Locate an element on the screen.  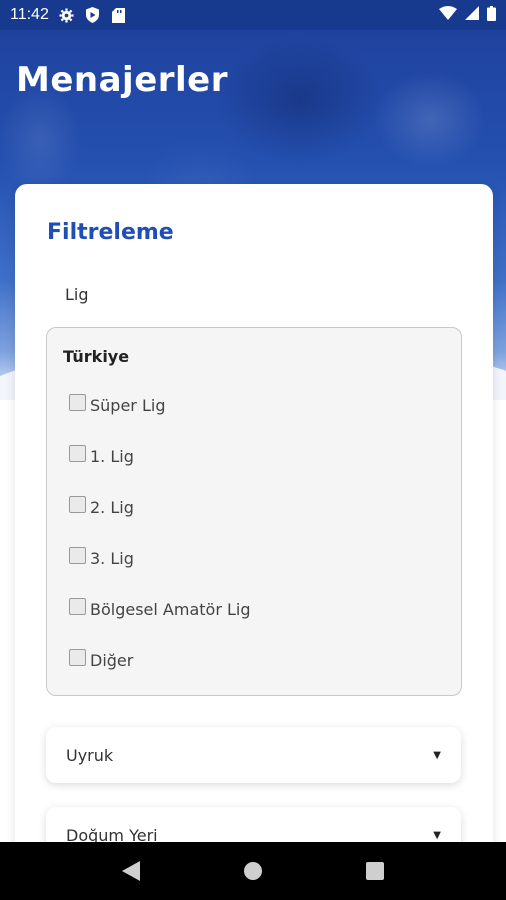
battery-icon is located at coordinates (491, 15).